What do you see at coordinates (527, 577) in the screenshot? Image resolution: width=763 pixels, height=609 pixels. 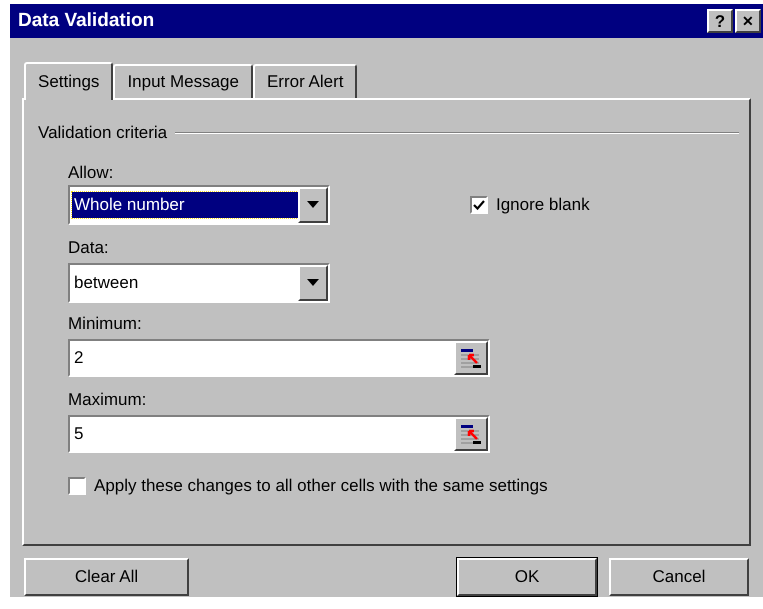 I see `dialog-button: OK` at bounding box center [527, 577].